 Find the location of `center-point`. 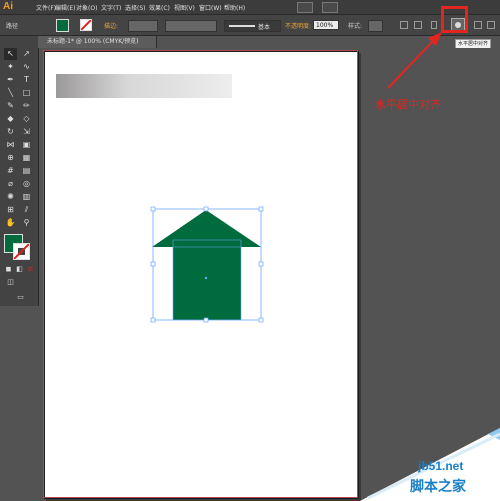

center-point is located at coordinates (206, 278).